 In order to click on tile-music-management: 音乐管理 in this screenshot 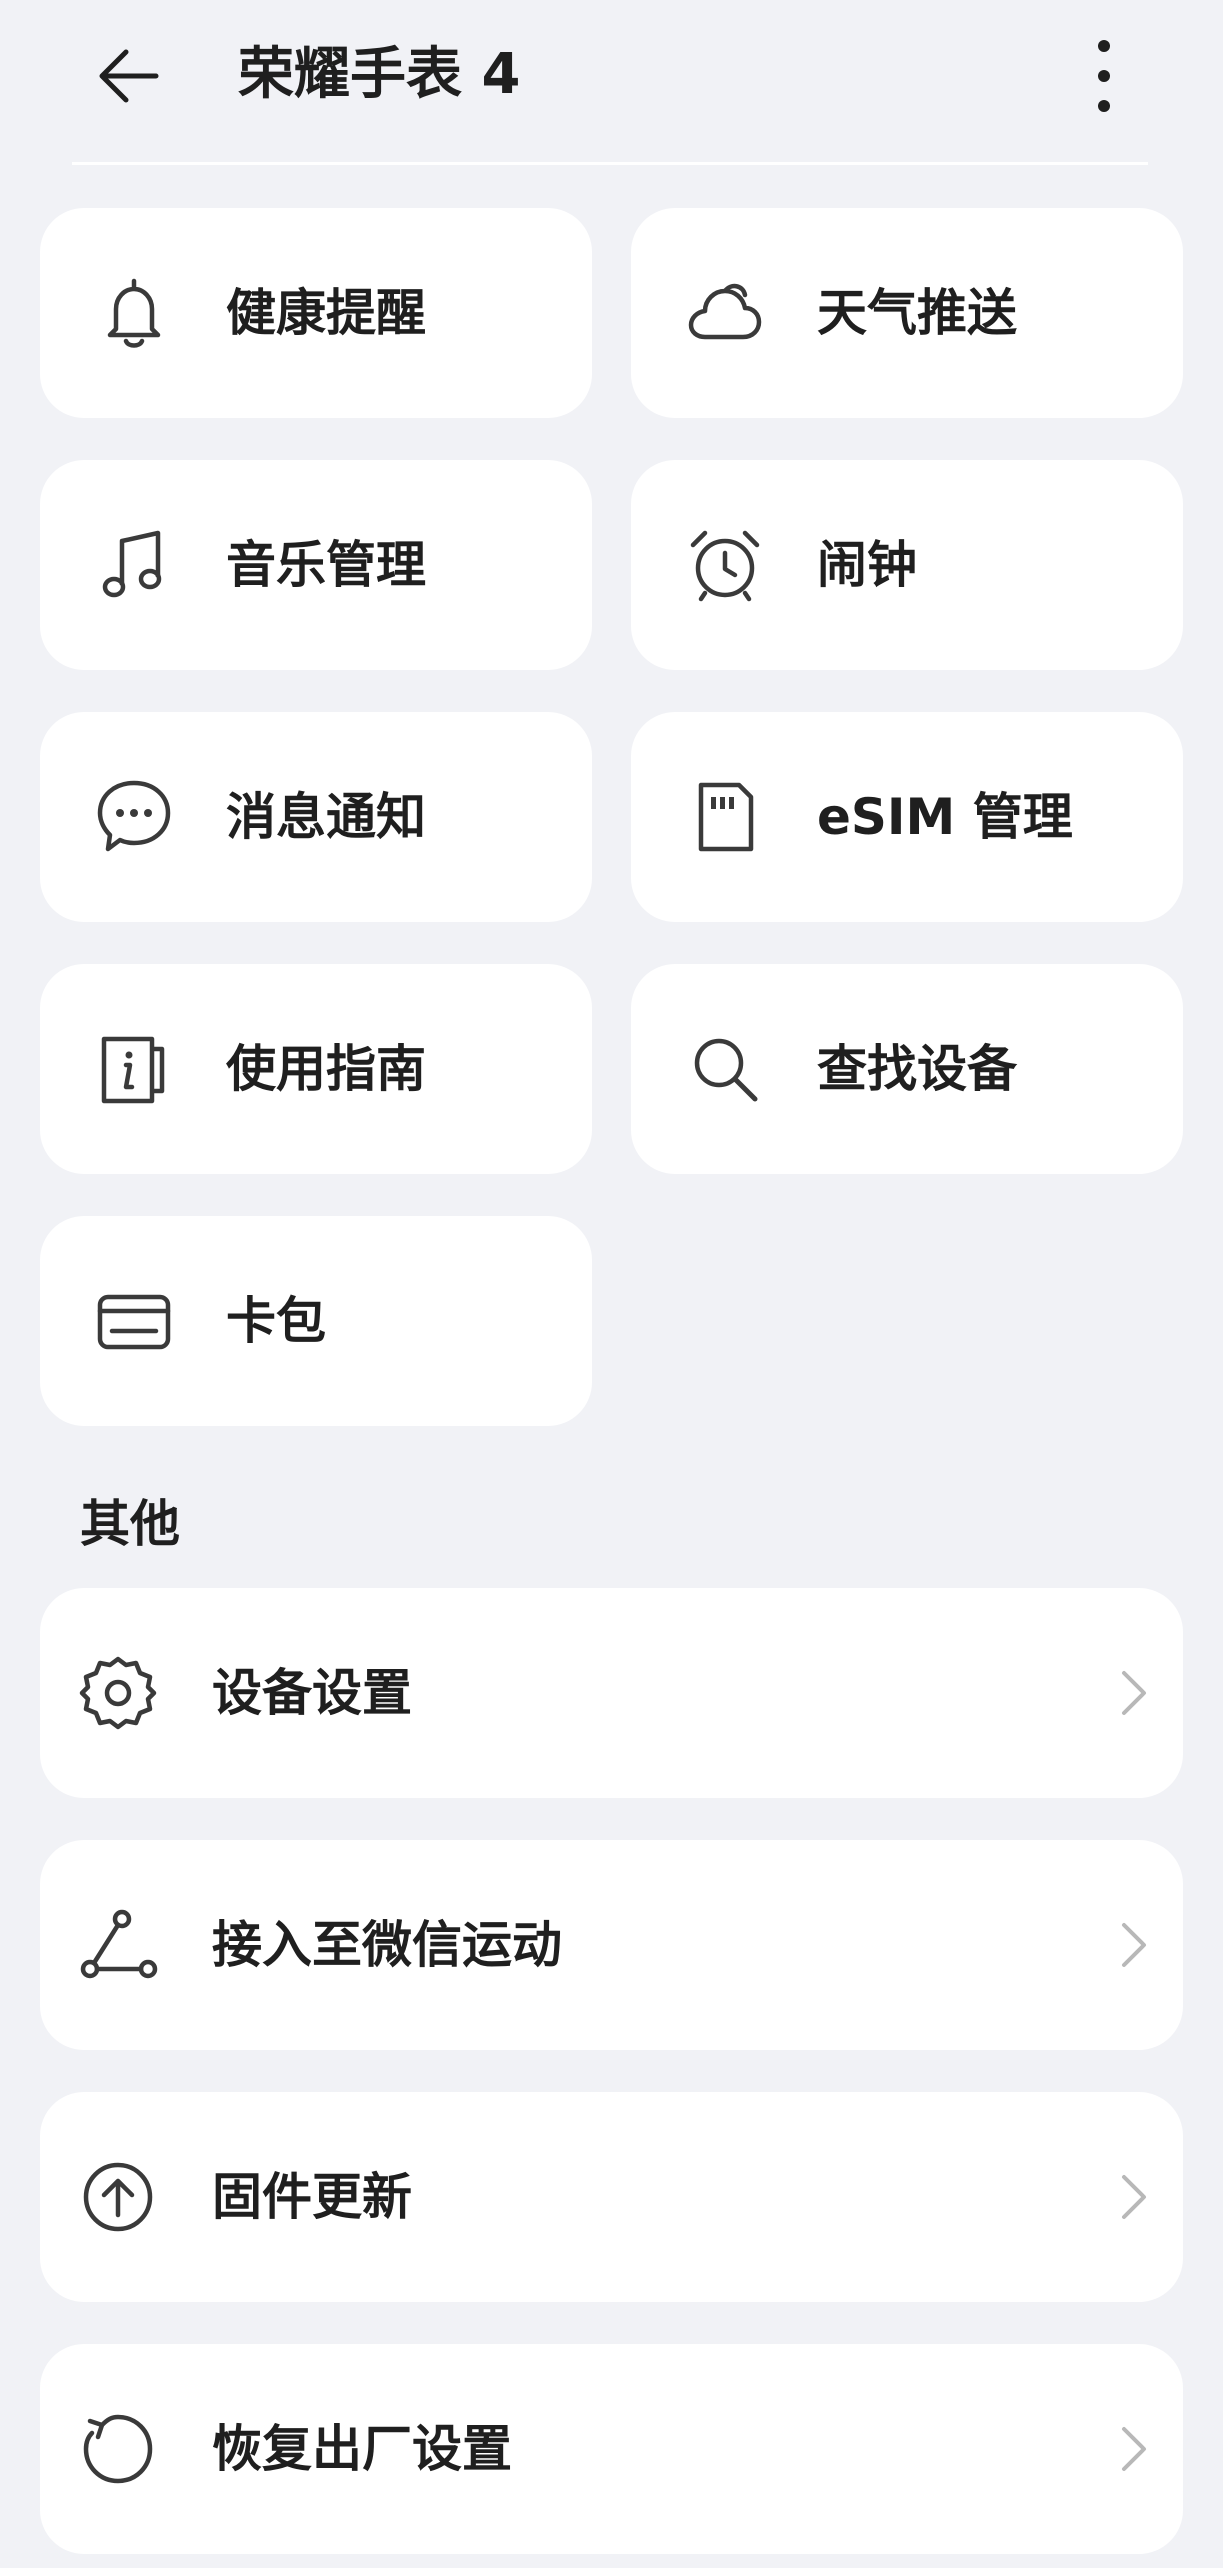, I will do `click(316, 565)`.